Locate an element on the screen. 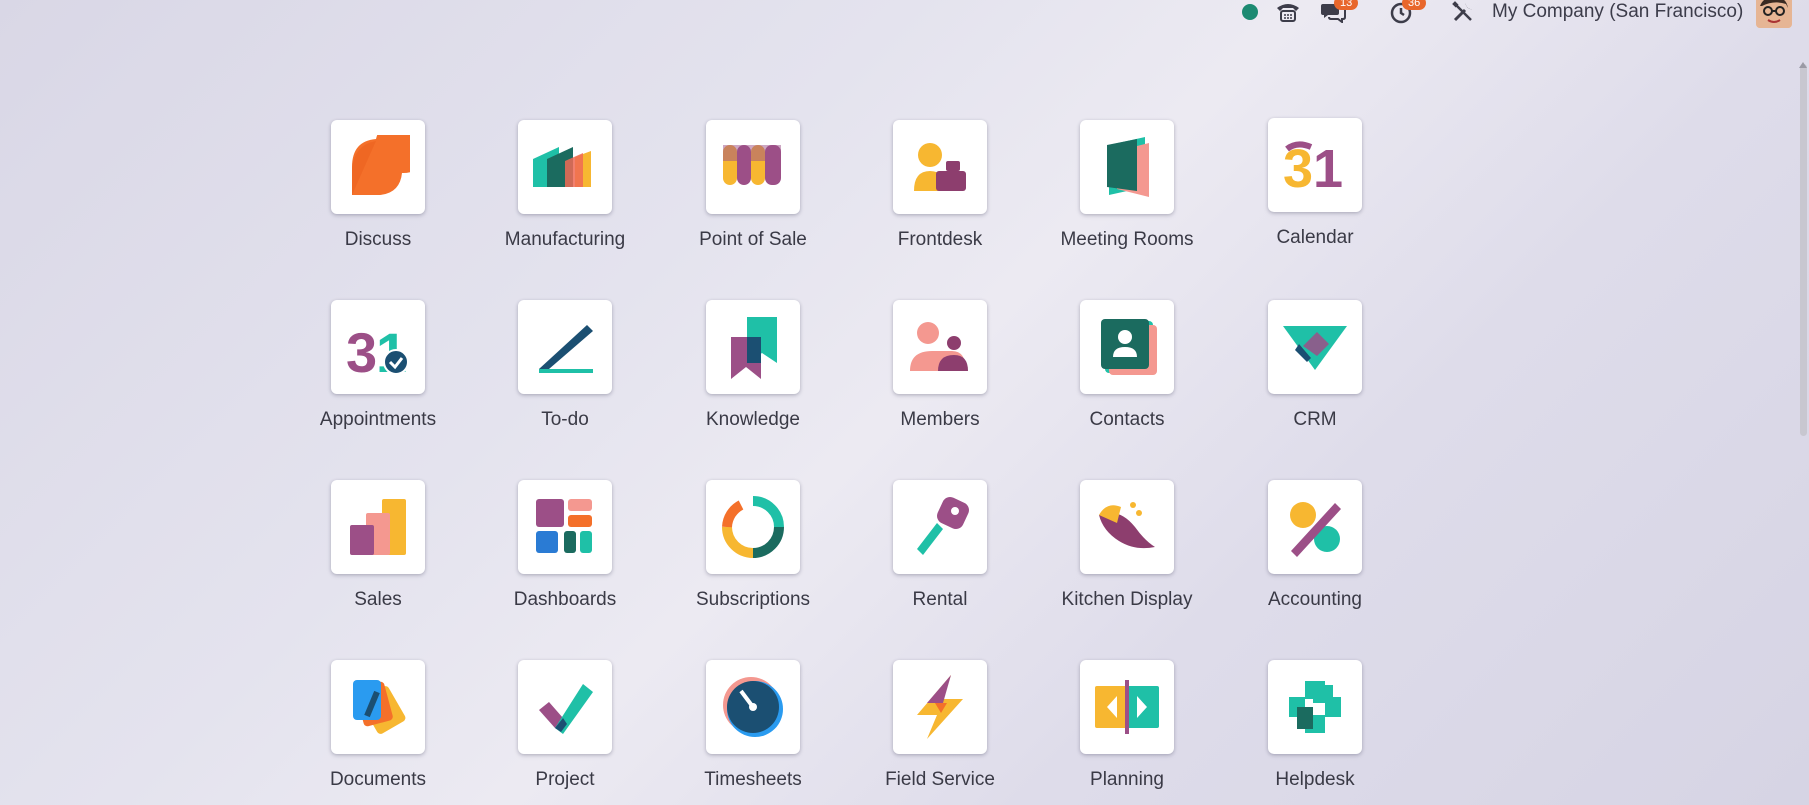 The image size is (1809, 805). app-label: Subscriptions is located at coordinates (753, 599).